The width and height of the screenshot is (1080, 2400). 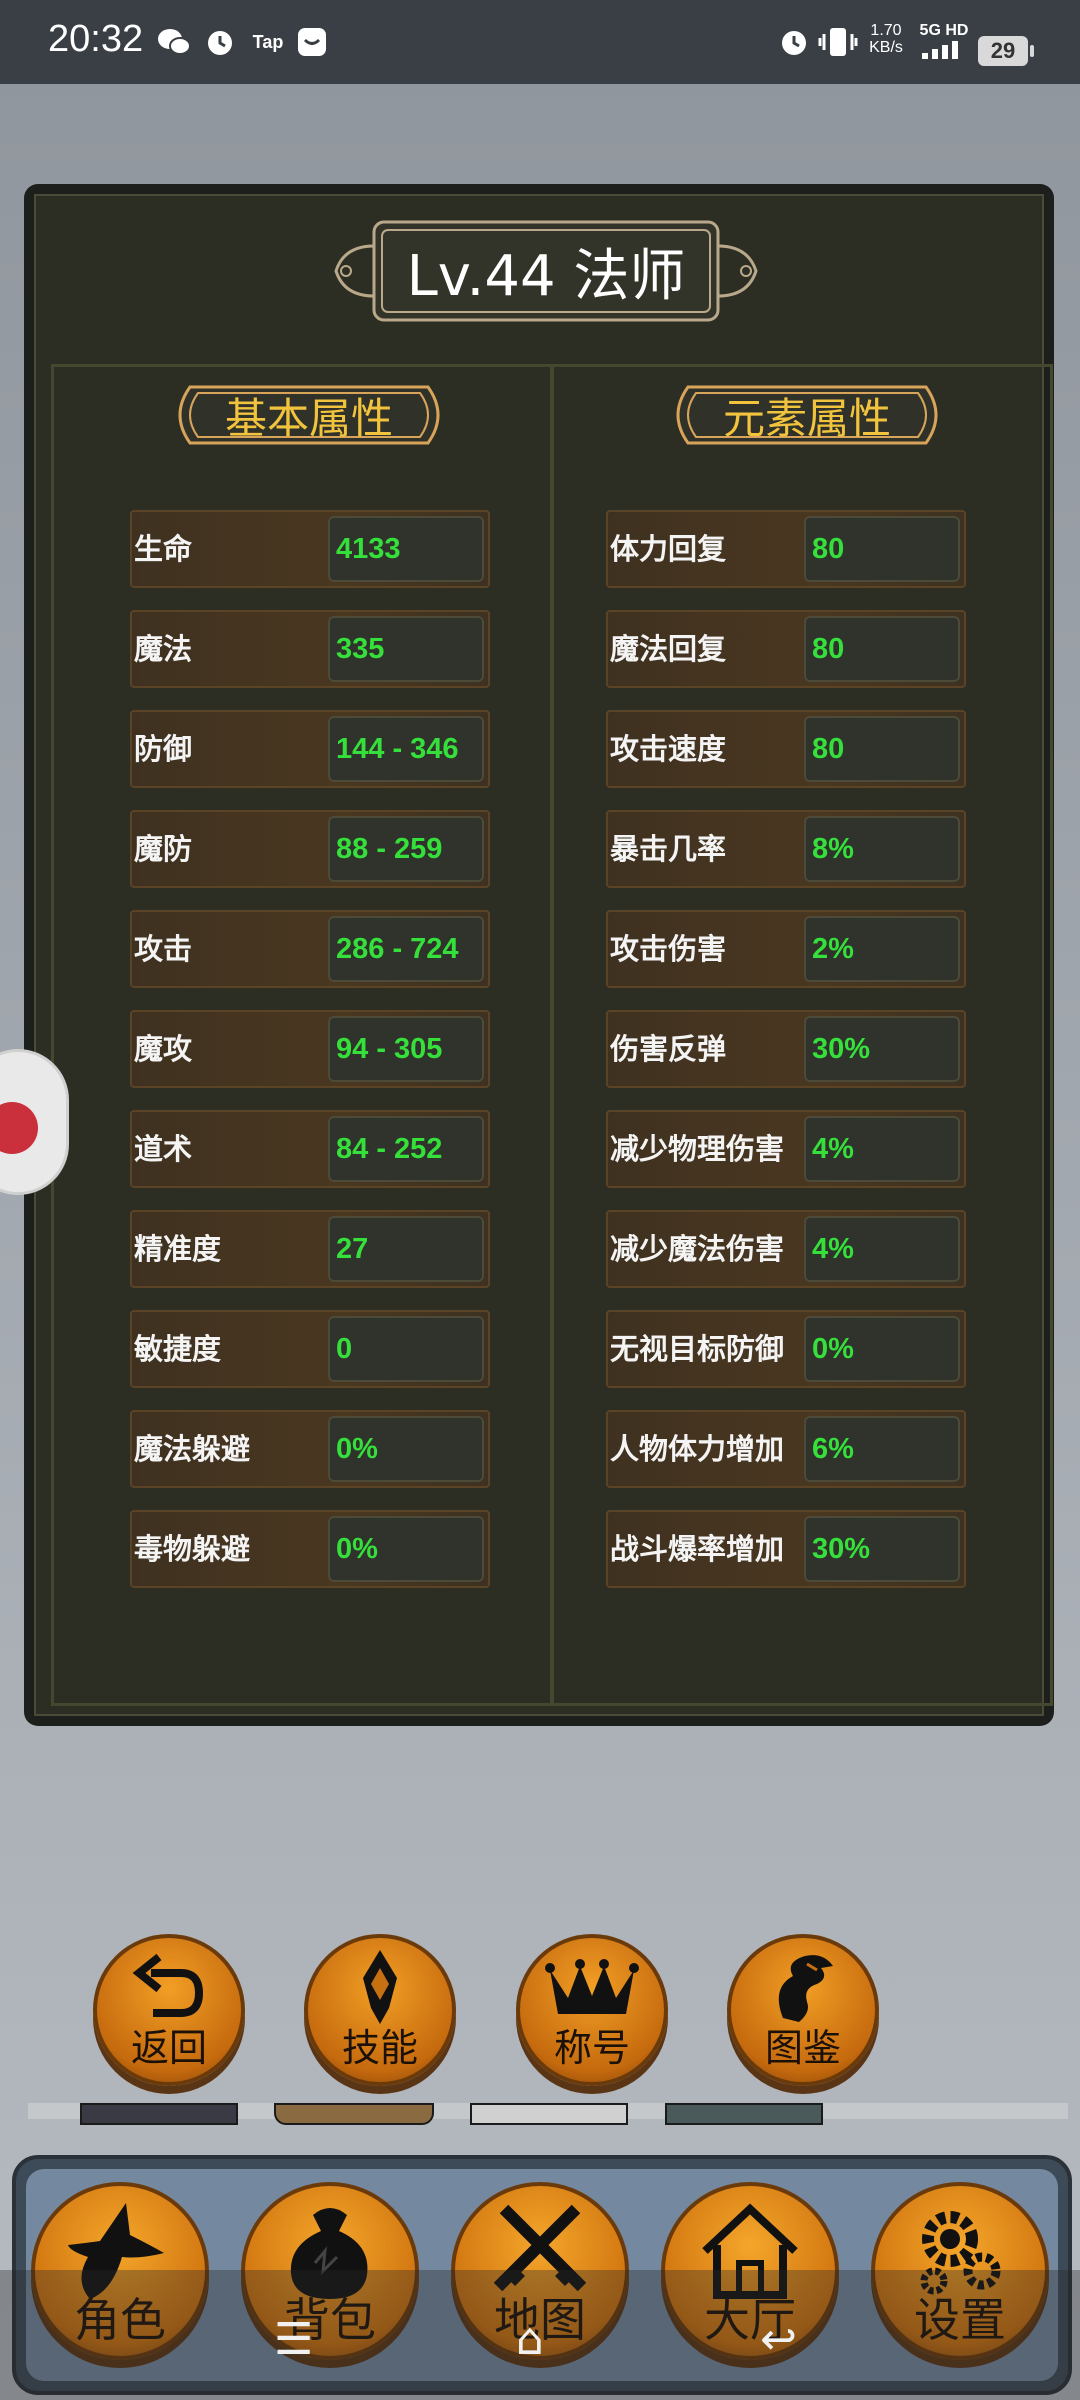 What do you see at coordinates (786, 949) in the screenshot?
I see `stat-row: 攻击伤害 2%` at bounding box center [786, 949].